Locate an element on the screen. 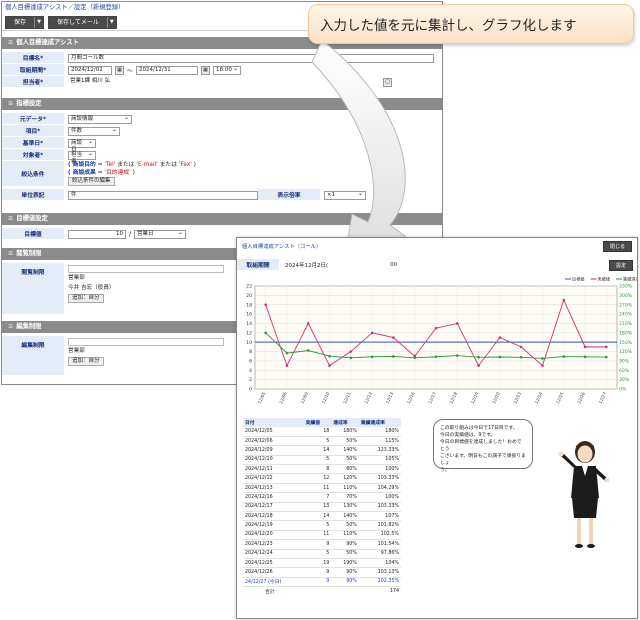  table-cell: 102.5% is located at coordinates (379, 535).